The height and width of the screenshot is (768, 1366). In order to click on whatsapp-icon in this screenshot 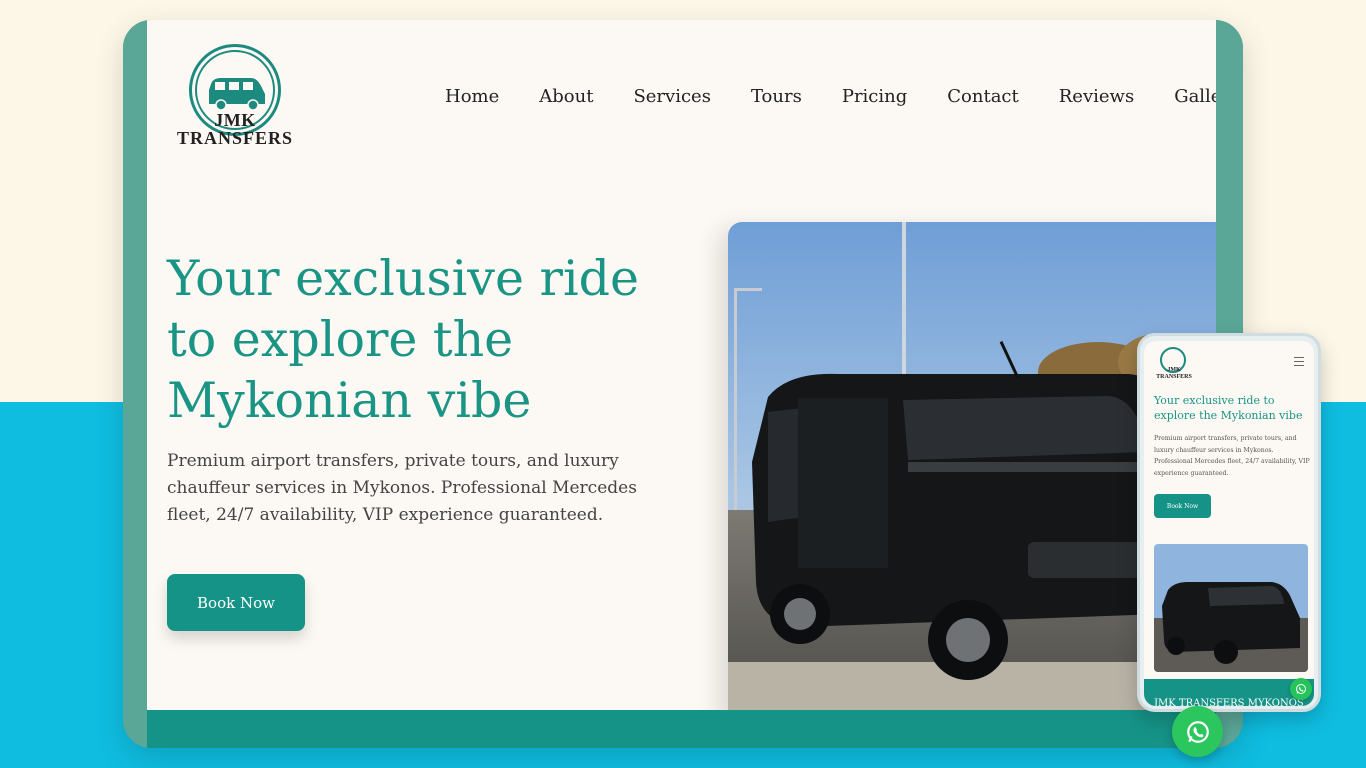, I will do `click(1197, 731)`.